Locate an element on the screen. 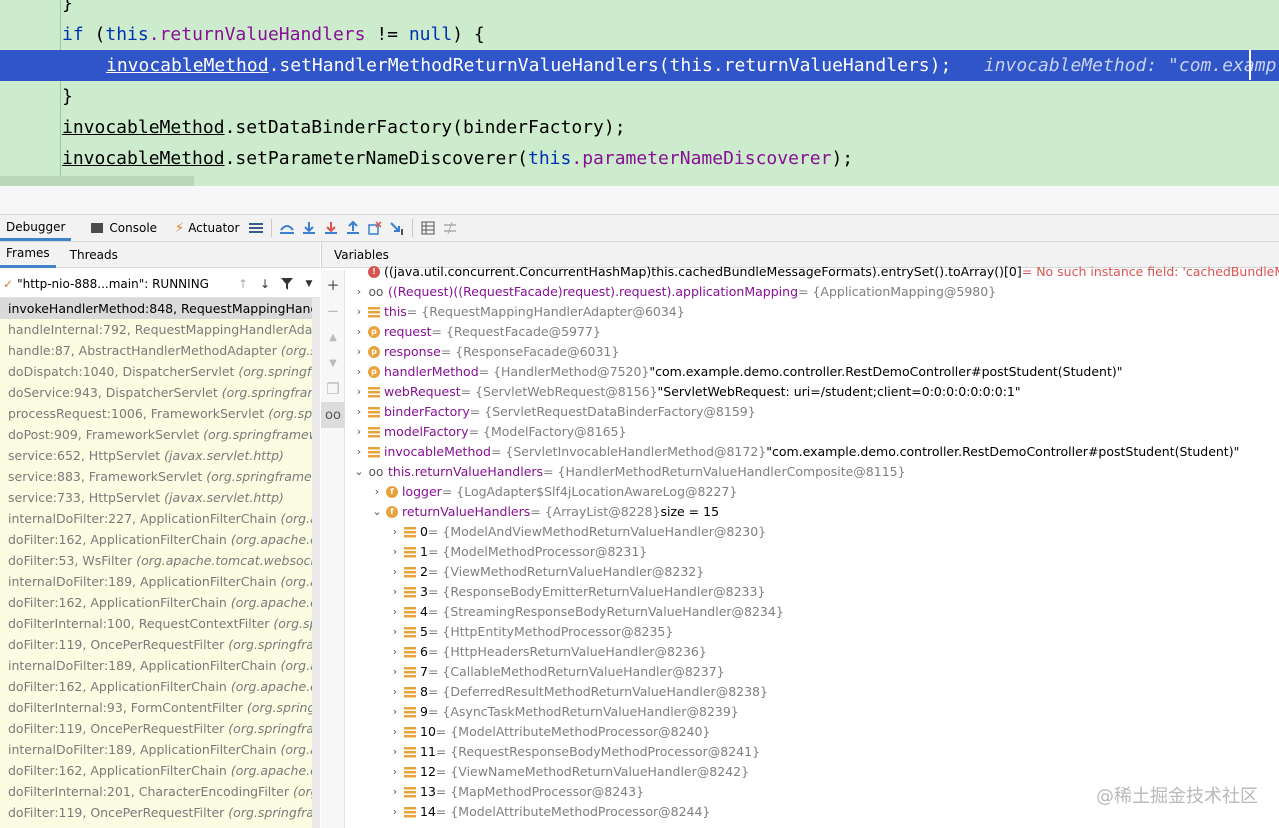 Image resolution: width=1279 pixels, height=828 pixels. filter-icon is located at coordinates (287, 284).